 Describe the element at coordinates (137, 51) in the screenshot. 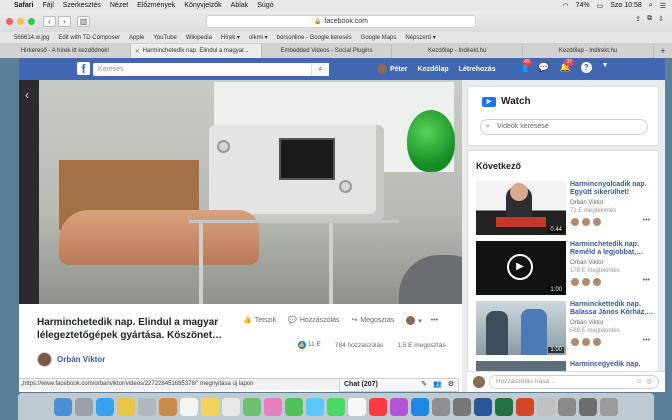

I see `close-tab-icon: ✕` at that location.